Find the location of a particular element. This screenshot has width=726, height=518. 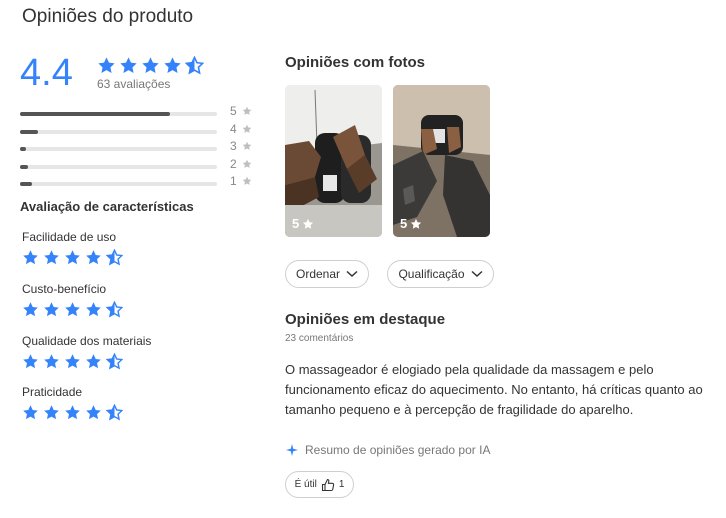

distribution-row-1: 1 is located at coordinates (140, 183).